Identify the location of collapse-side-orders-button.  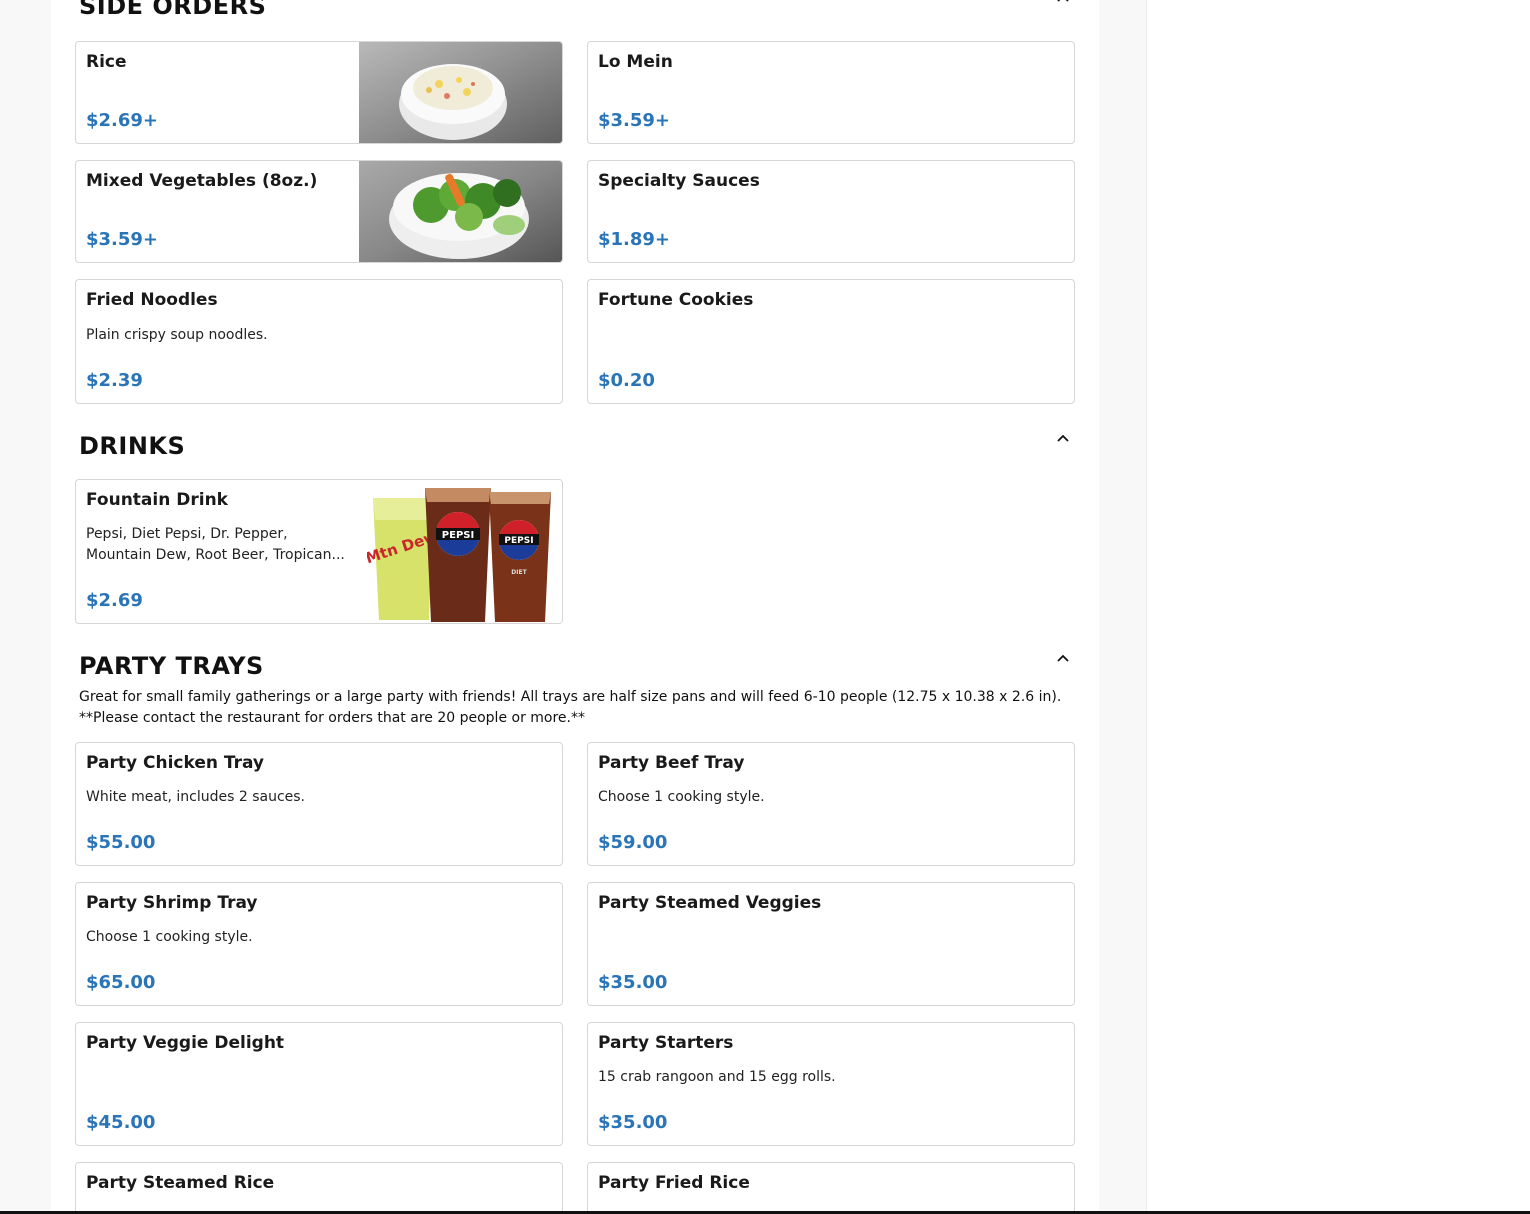
(1063, 5).